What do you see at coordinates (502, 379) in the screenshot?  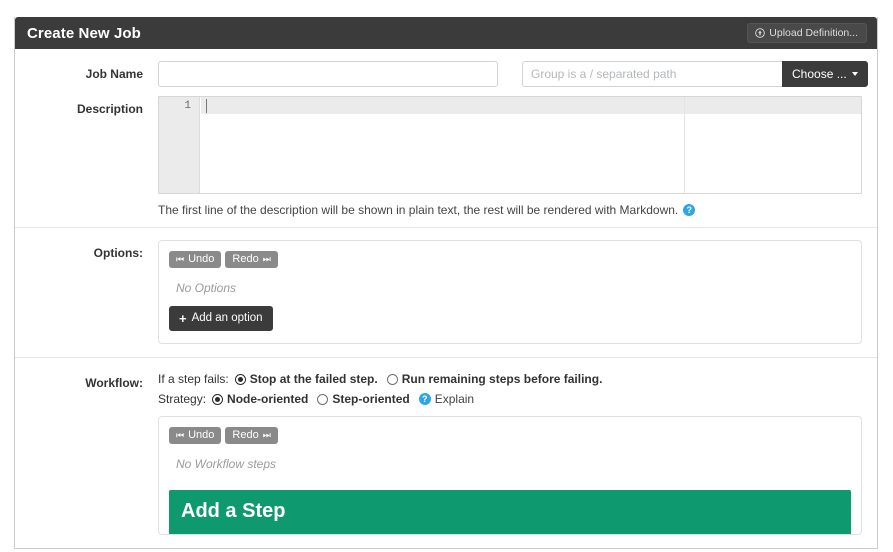 I see `radio-run-label: Run remaining steps before failing.` at bounding box center [502, 379].